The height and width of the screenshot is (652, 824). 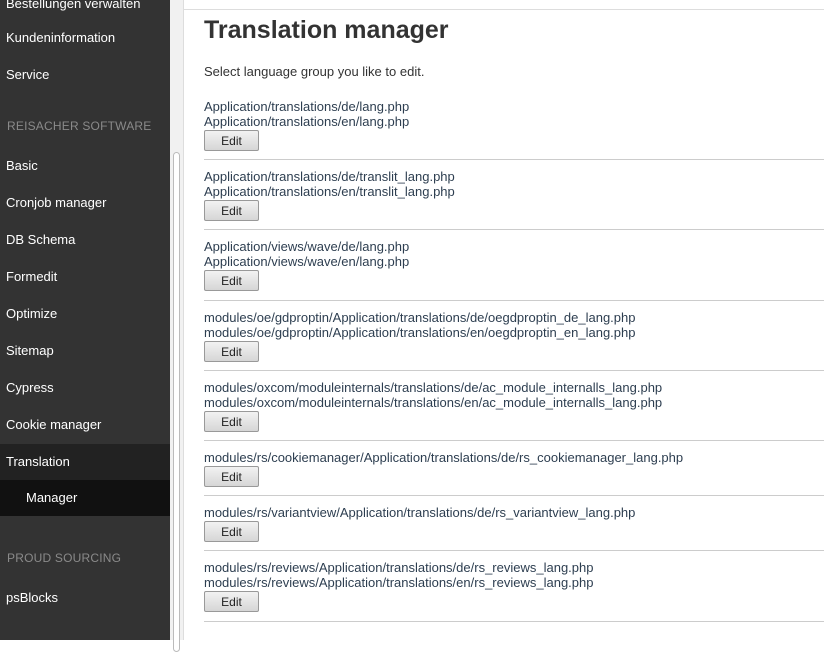 What do you see at coordinates (85, 351) in the screenshot?
I see `sidebar-item-sitemap: Sitemap` at bounding box center [85, 351].